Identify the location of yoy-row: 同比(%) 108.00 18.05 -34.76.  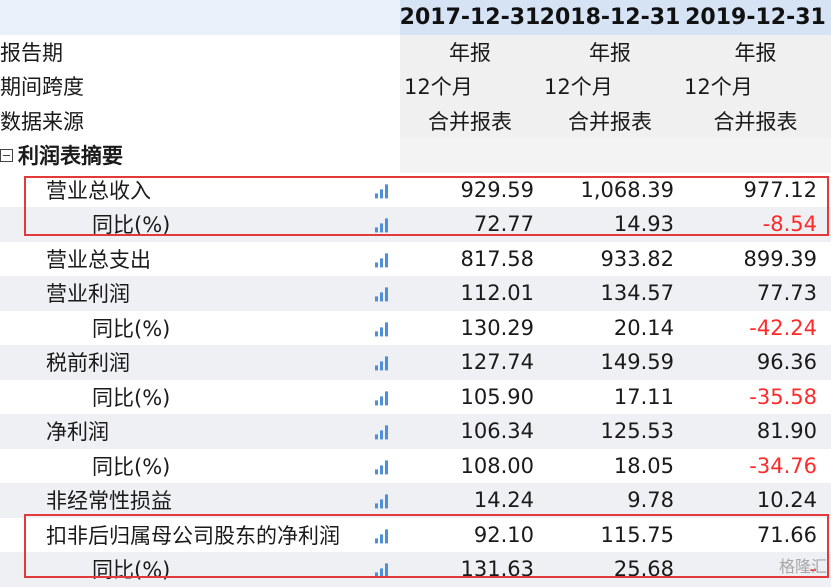
(415, 466).